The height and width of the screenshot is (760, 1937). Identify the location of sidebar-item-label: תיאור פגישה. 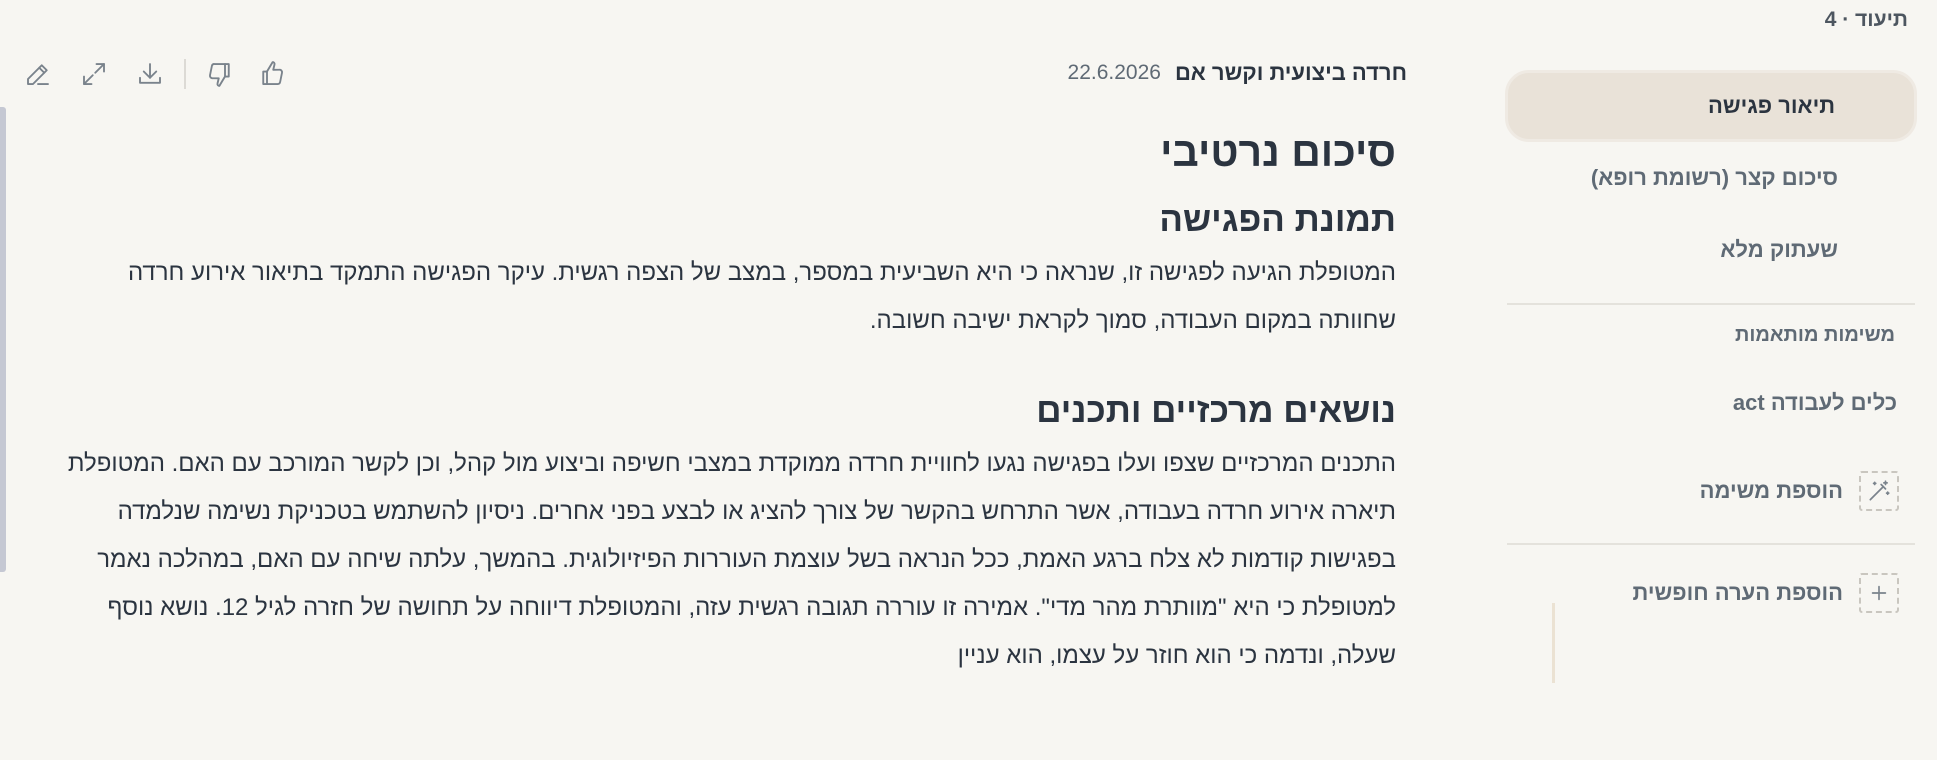
(1771, 105).